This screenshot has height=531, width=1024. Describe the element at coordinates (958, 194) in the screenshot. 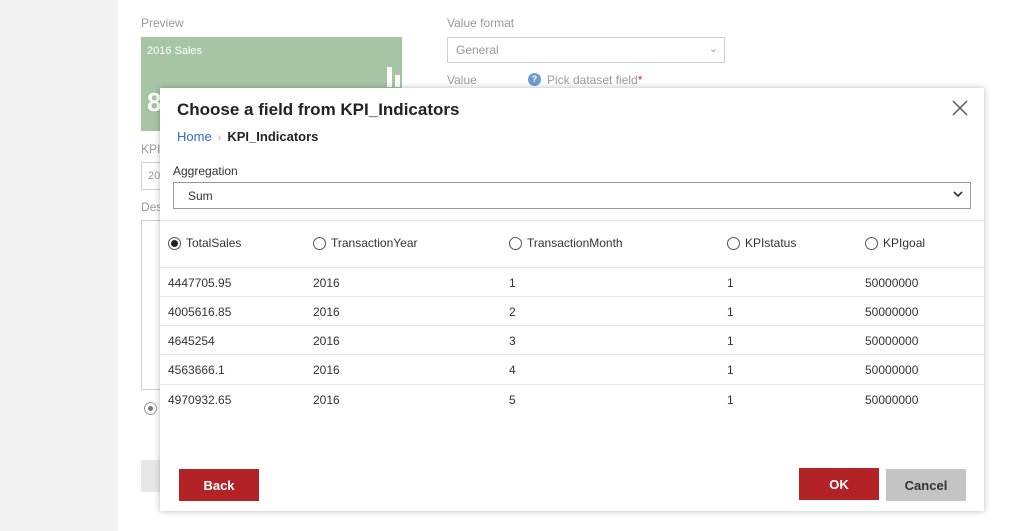

I see `chevron-down-icon` at that location.